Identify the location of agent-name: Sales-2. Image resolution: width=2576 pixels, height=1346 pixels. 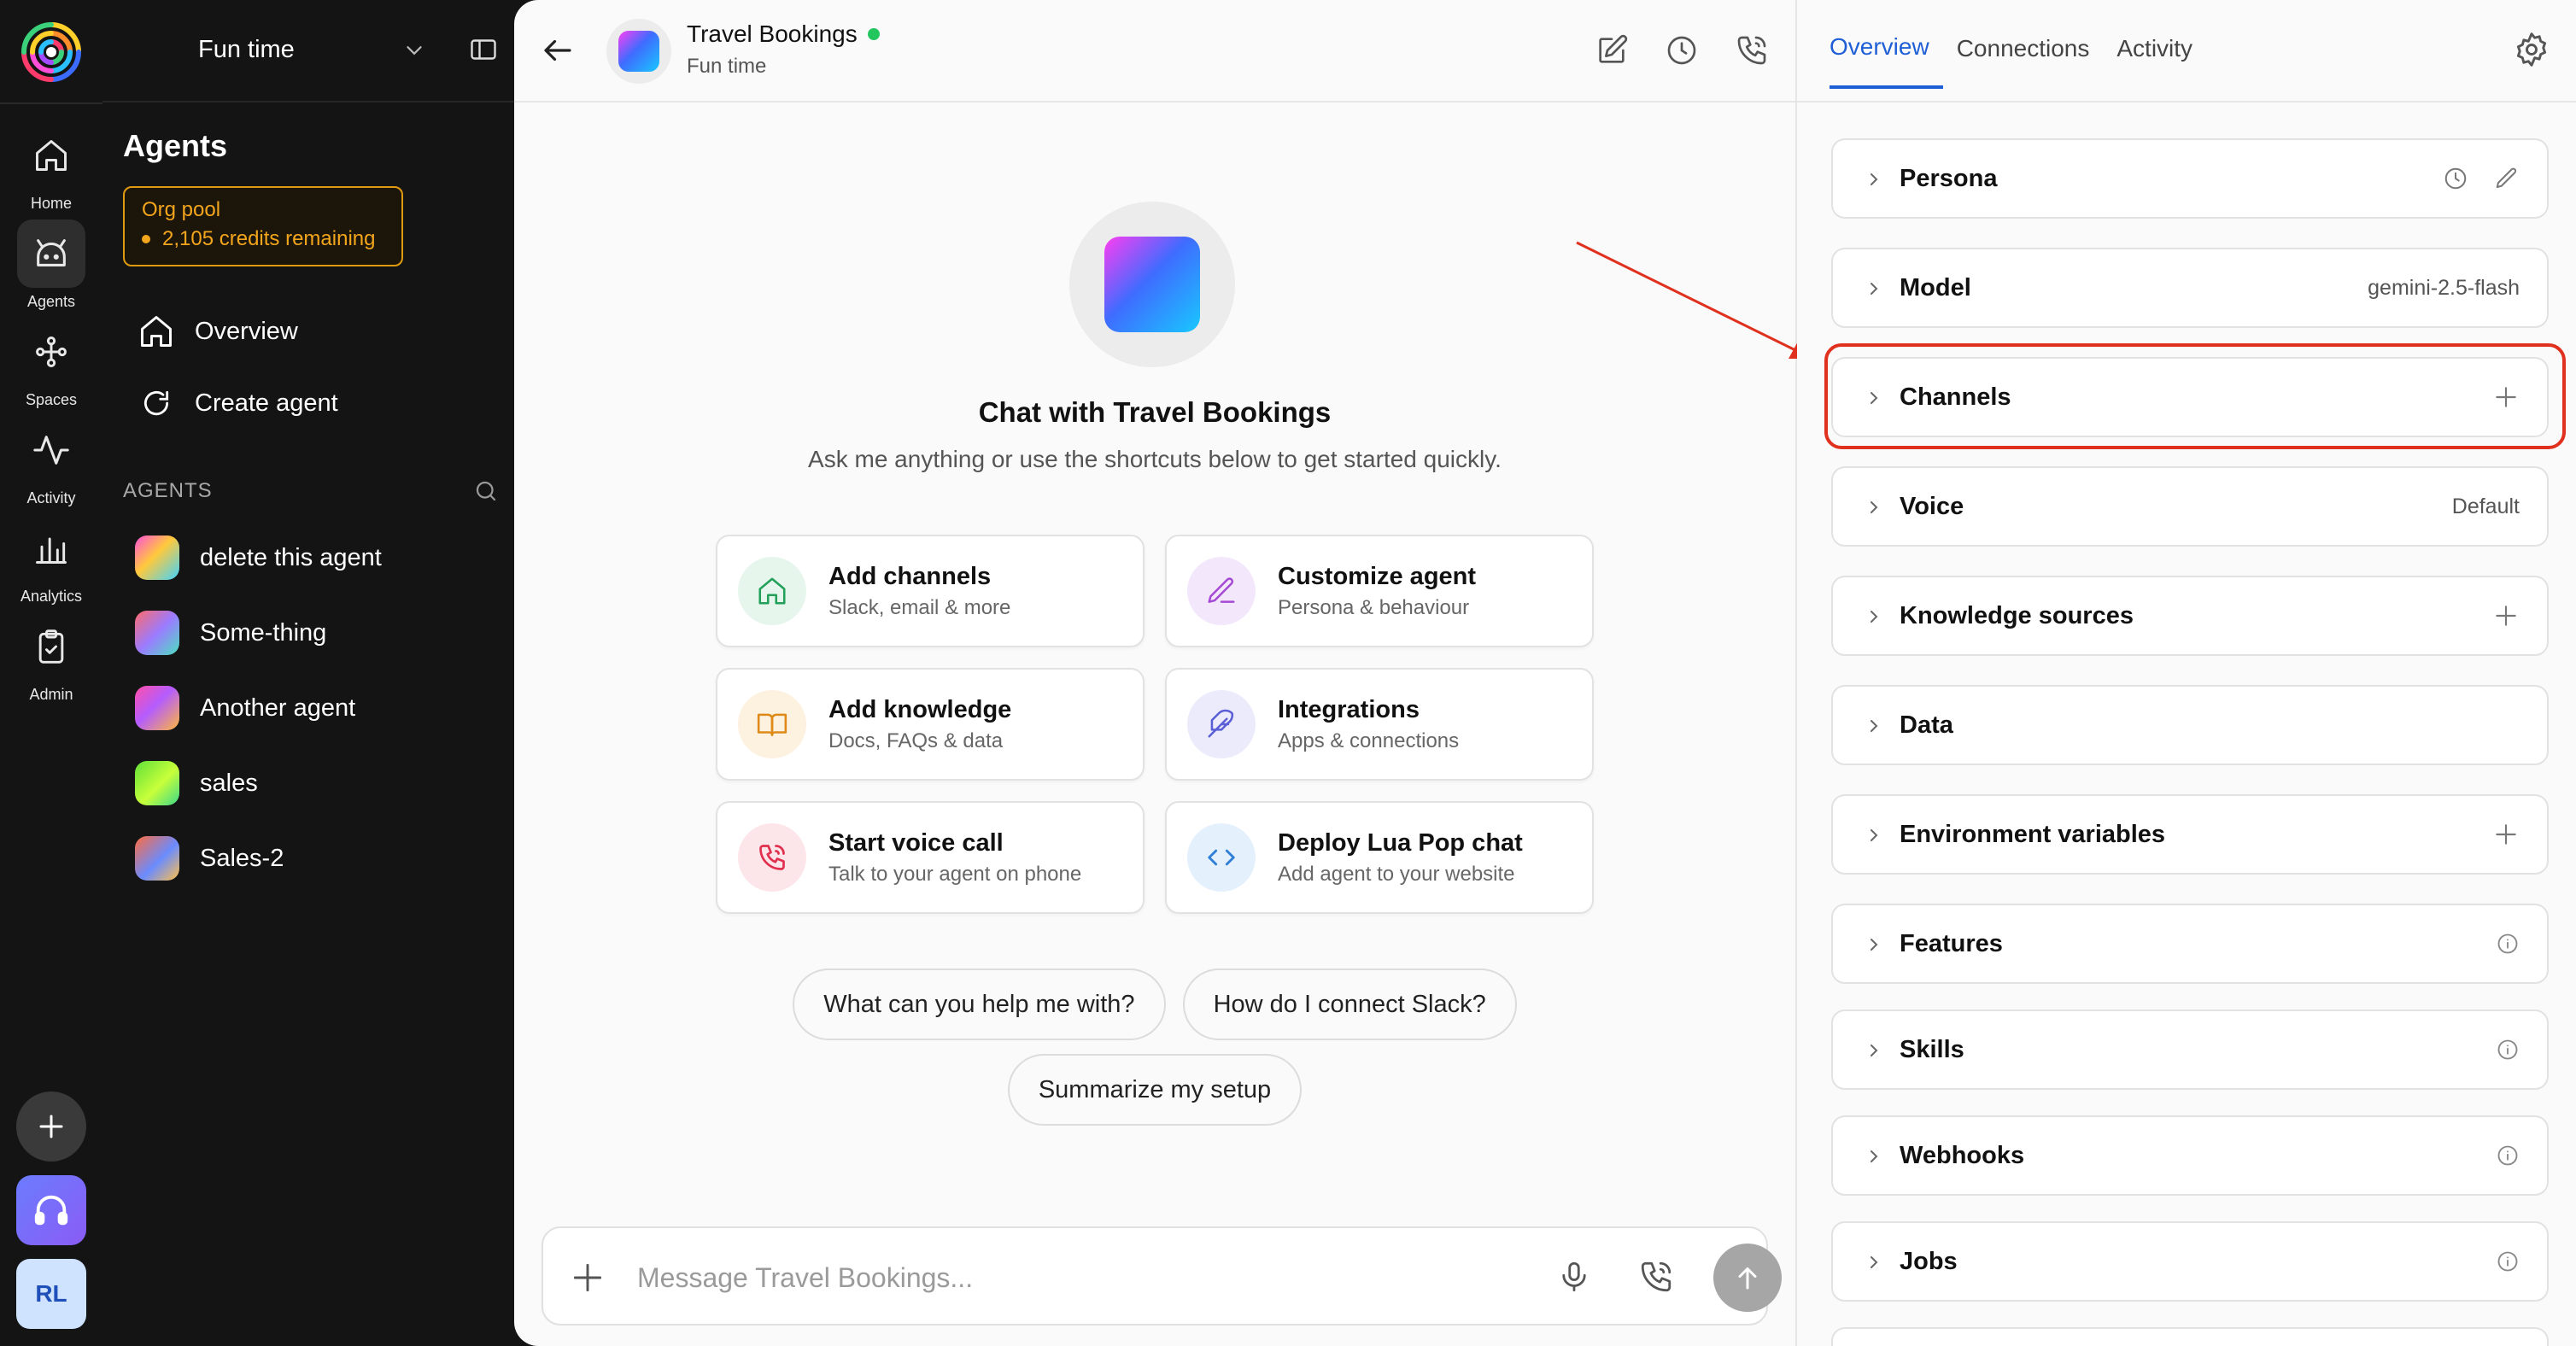
(242, 858).